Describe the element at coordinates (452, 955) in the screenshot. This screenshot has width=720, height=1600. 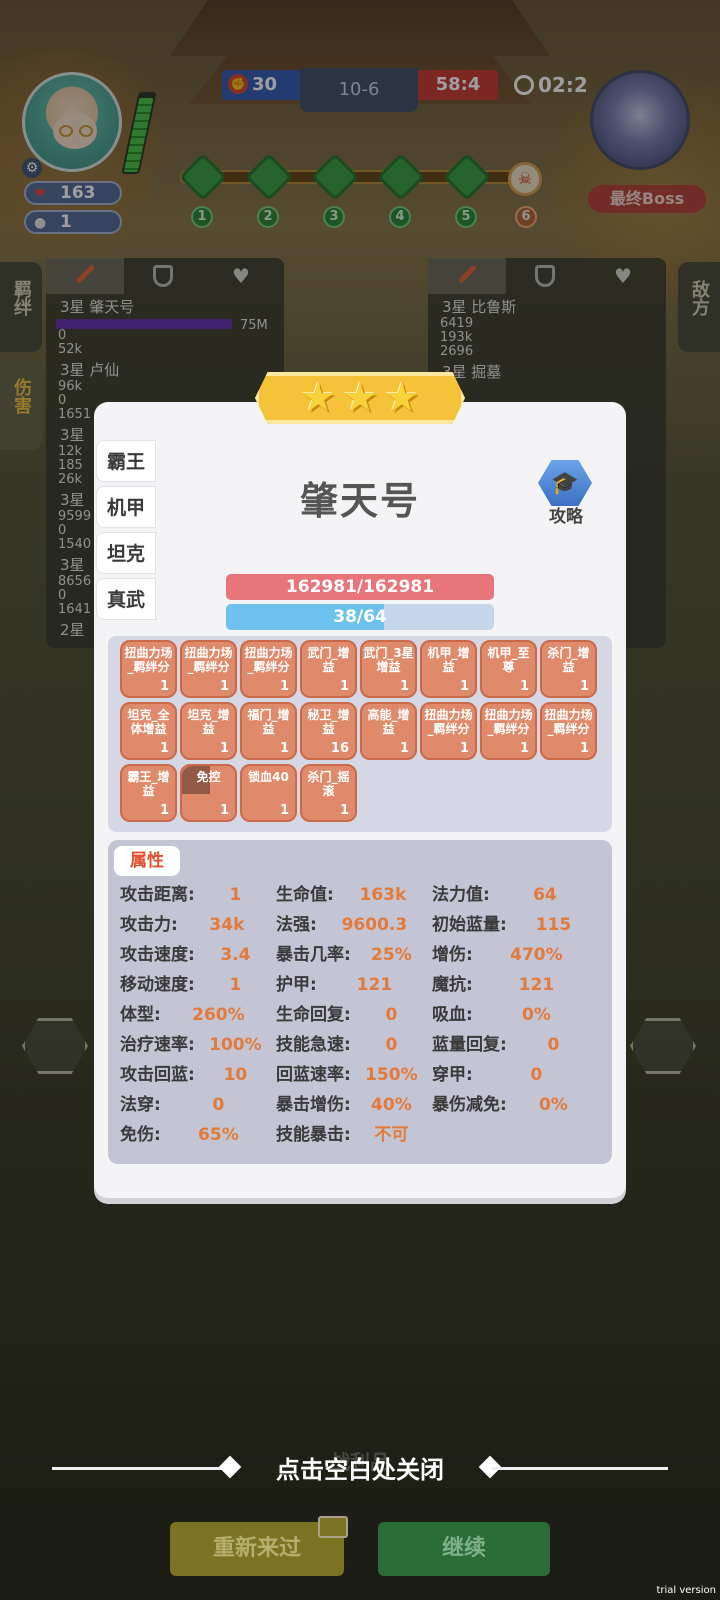
I see `attribute-name: 增伤:` at that location.